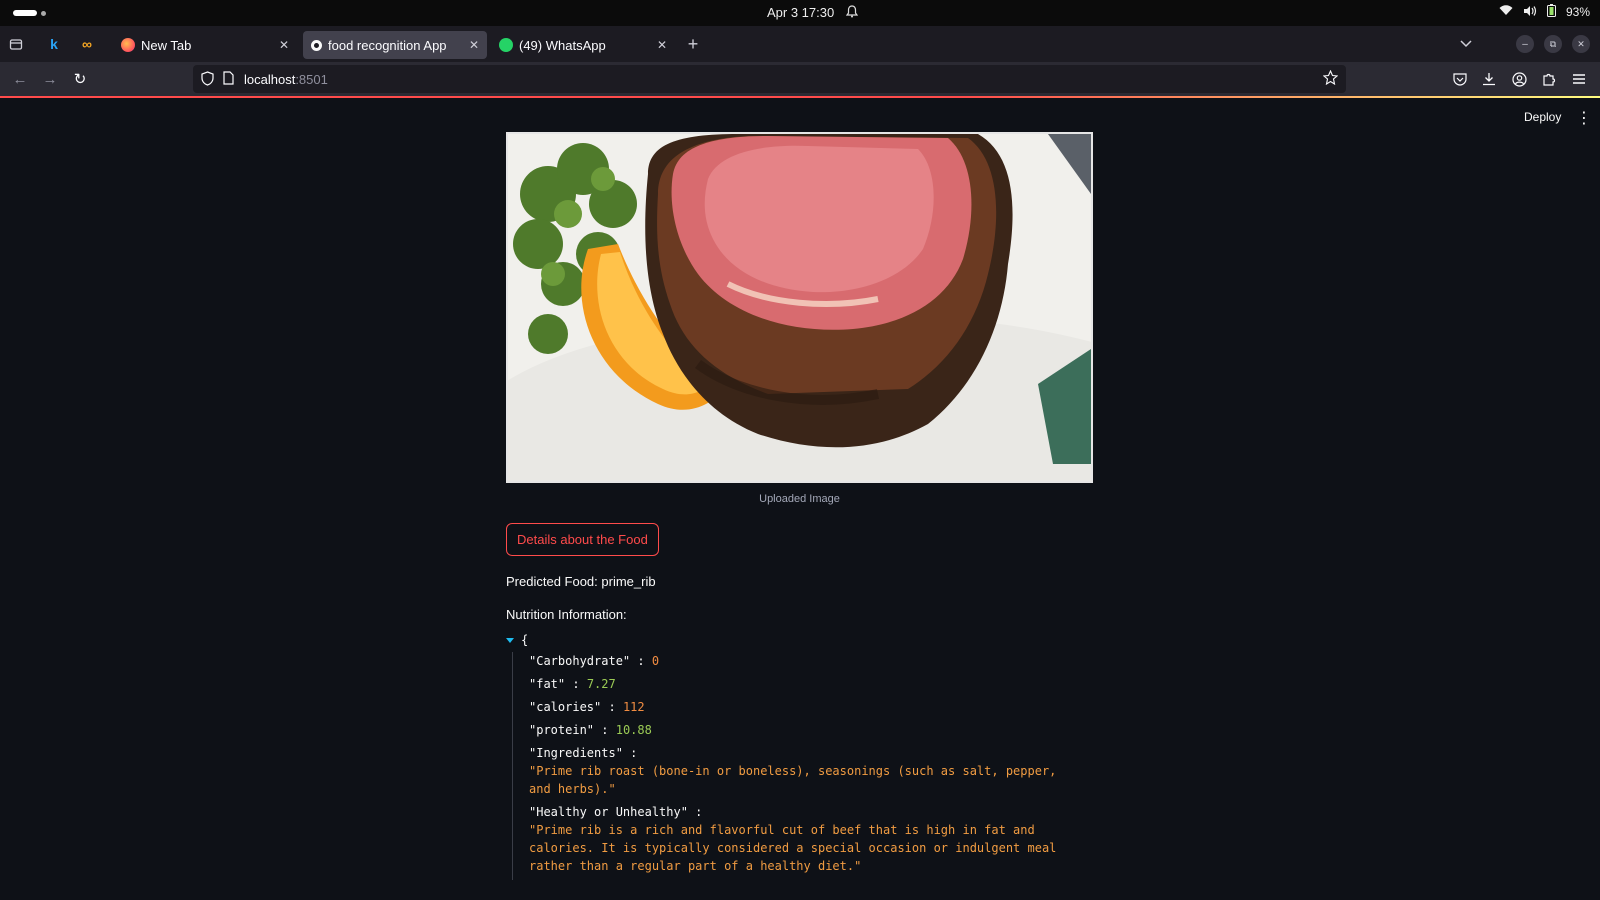 Image resolution: width=1600 pixels, height=900 pixels. I want to click on workspace-dot, so click(43, 13).